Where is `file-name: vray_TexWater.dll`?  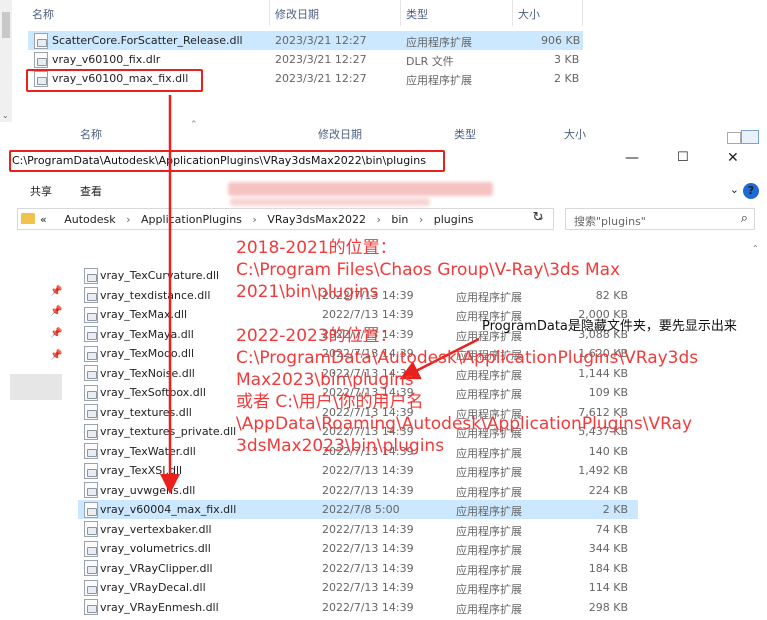
file-name: vray_TexWater.dll is located at coordinates (148, 451).